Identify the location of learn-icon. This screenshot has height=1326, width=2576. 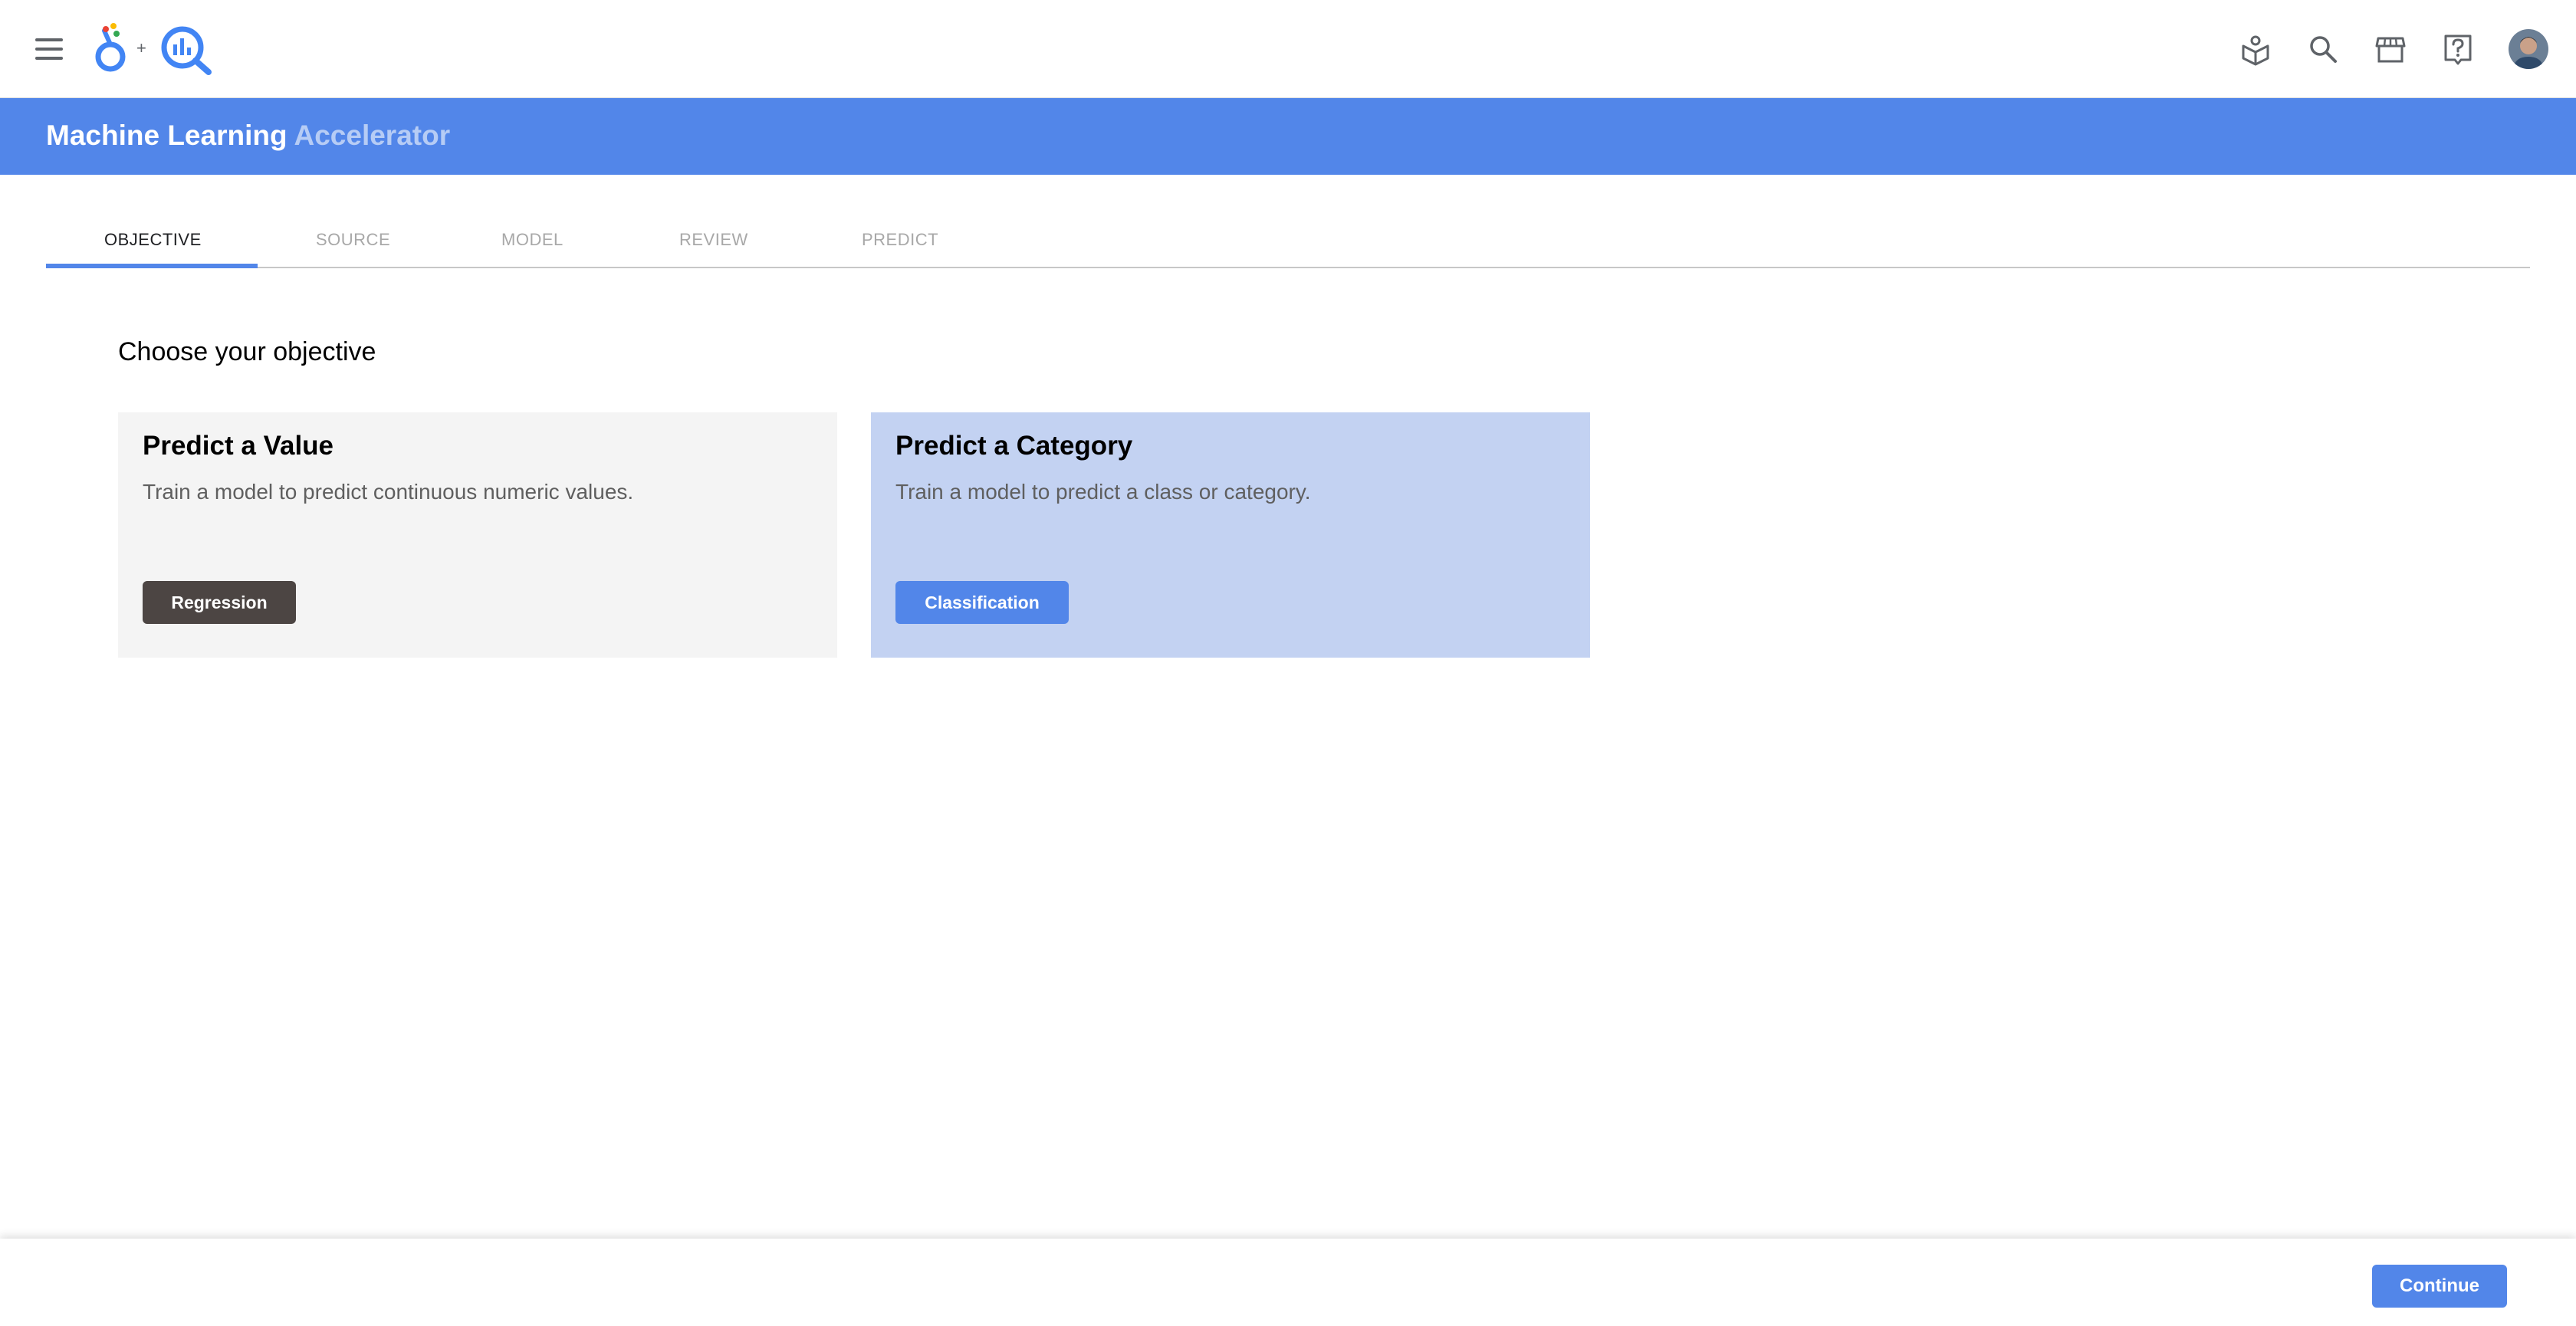
(2255, 49).